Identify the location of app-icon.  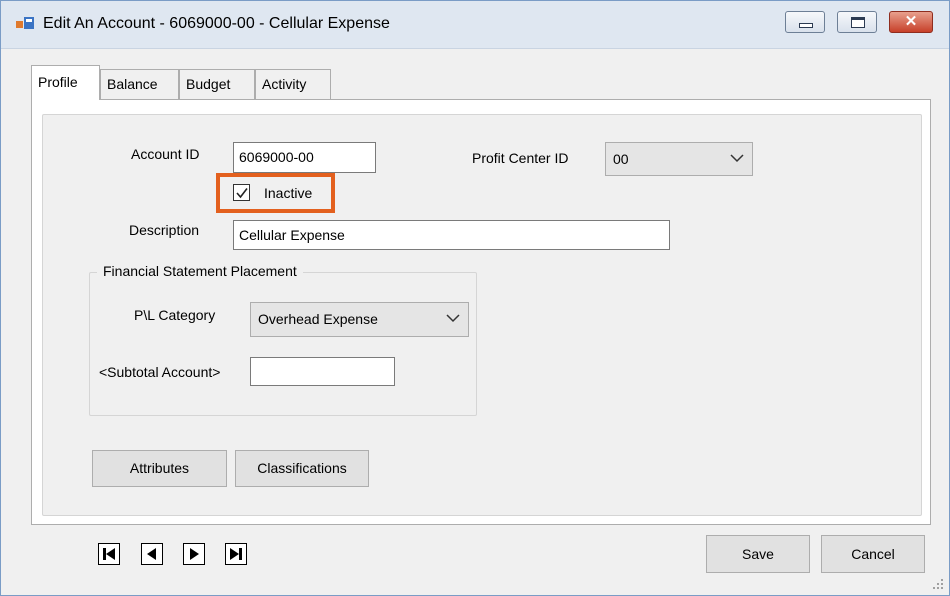
(25, 23).